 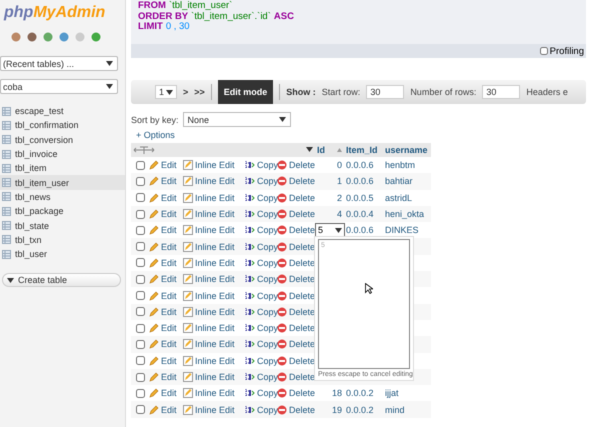 What do you see at coordinates (501, 92) in the screenshot?
I see `rows-field: 30` at bounding box center [501, 92].